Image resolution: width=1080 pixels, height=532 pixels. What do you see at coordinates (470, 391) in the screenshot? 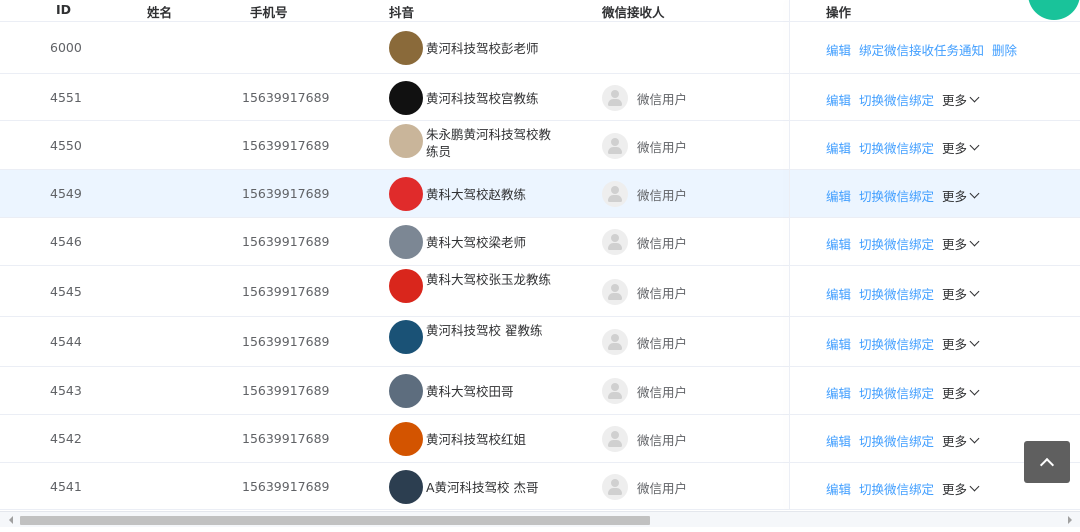
I see `douyin-name: 黄科大驾校田哥` at bounding box center [470, 391].